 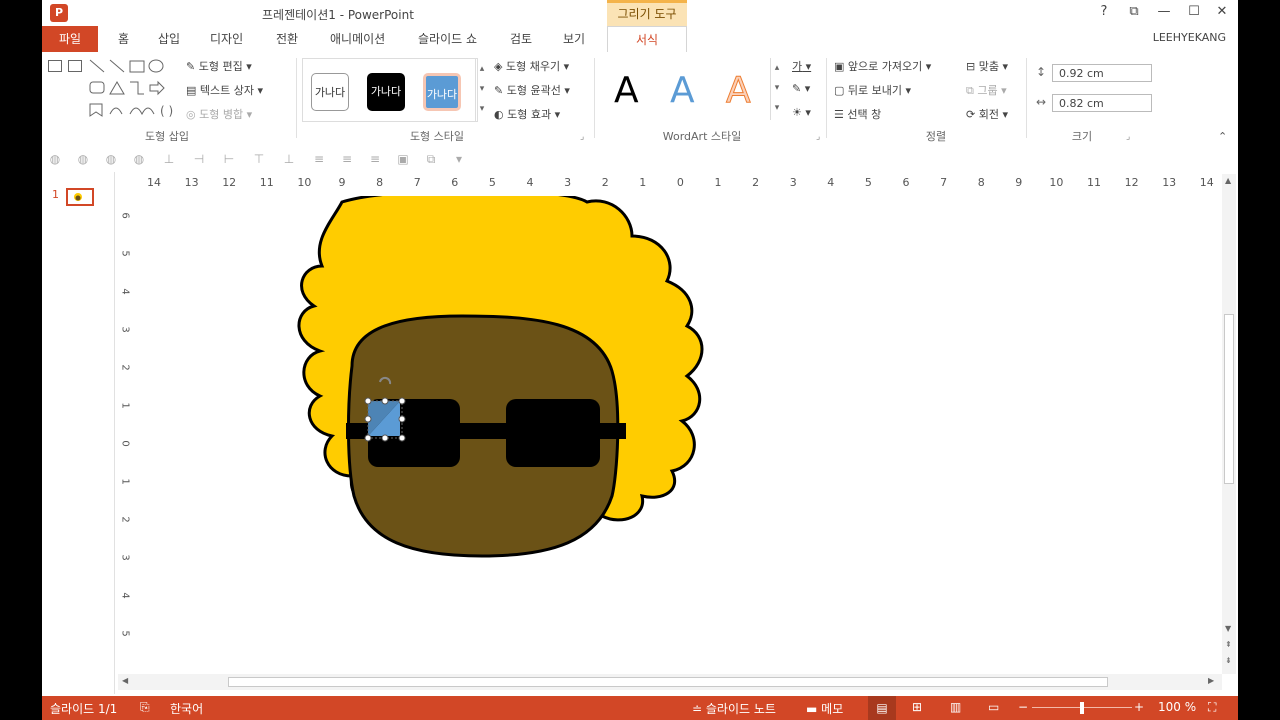 I want to click on vertical-scroll-thumb, so click(x=1229, y=399).